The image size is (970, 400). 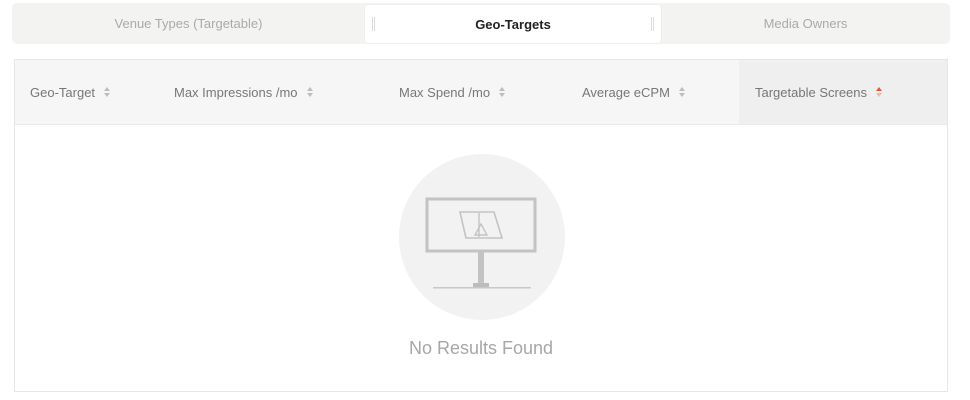 I want to click on grip-handle-left-icon, so click(x=373, y=24).